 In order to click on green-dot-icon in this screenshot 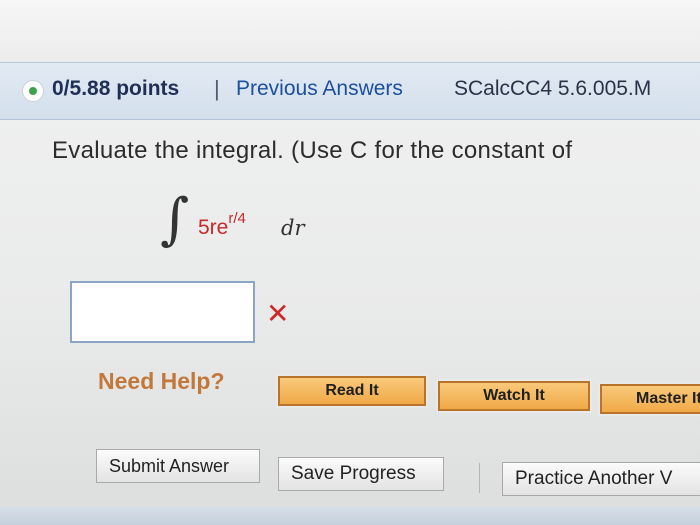, I will do `click(33, 91)`.